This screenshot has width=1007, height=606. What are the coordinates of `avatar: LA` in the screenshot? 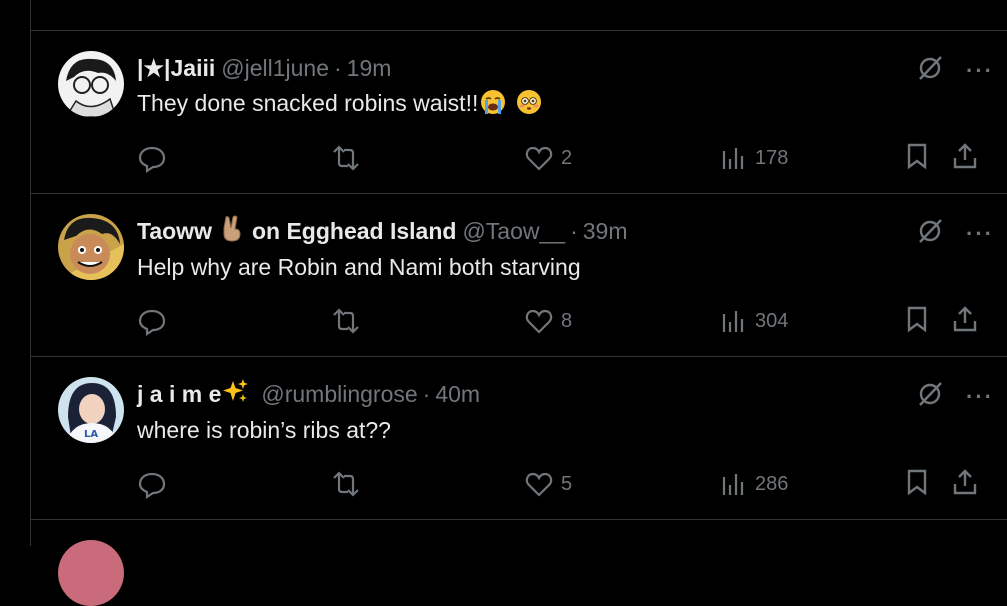 It's located at (91, 410).